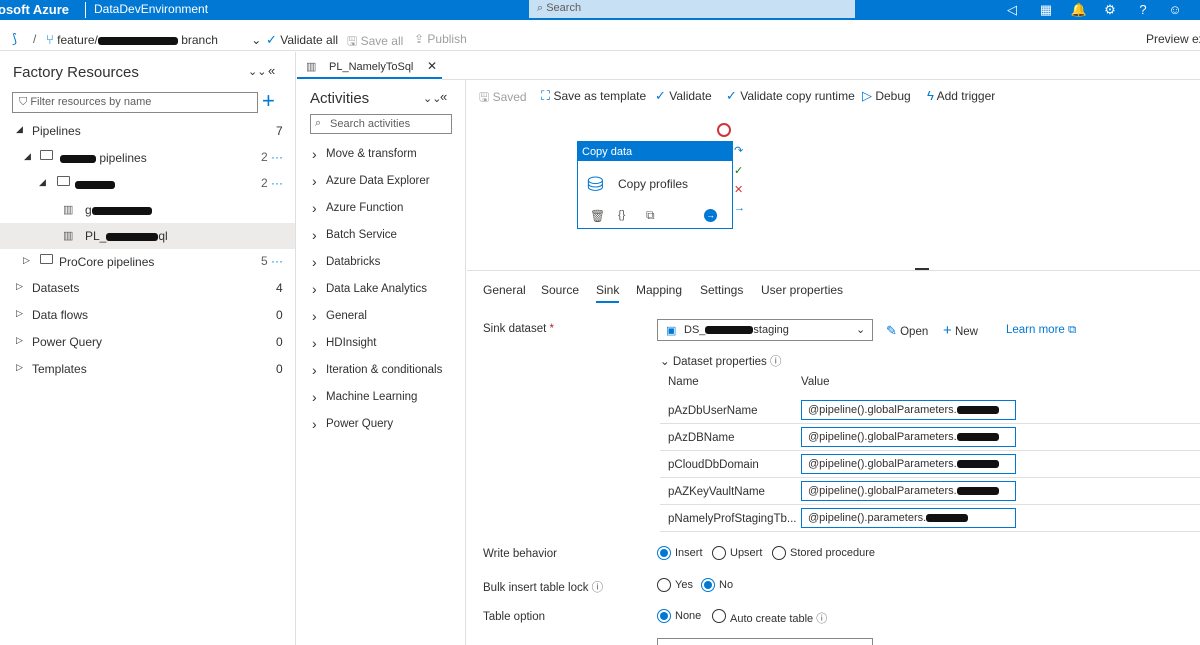 The image size is (1200, 645). I want to click on validate-button: ✓ Validate, so click(683, 96).